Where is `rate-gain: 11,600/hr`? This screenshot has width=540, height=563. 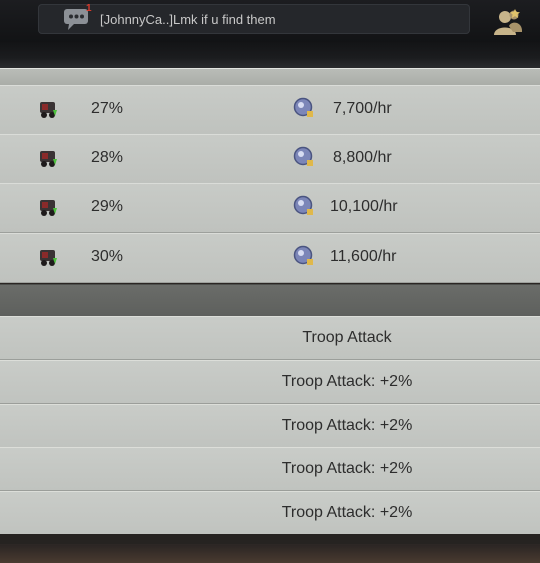 rate-gain: 11,600/hr is located at coordinates (363, 256).